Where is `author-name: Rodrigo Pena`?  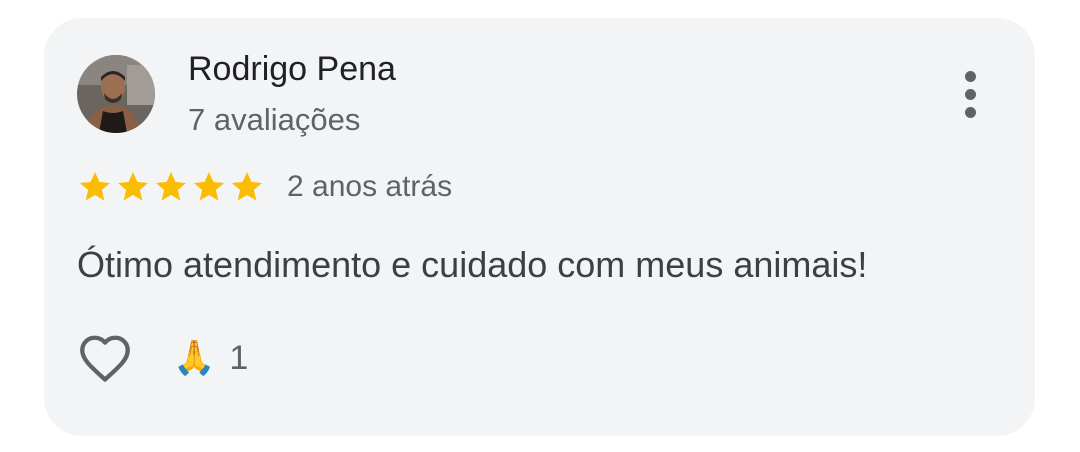 author-name: Rodrigo Pena is located at coordinates (292, 69).